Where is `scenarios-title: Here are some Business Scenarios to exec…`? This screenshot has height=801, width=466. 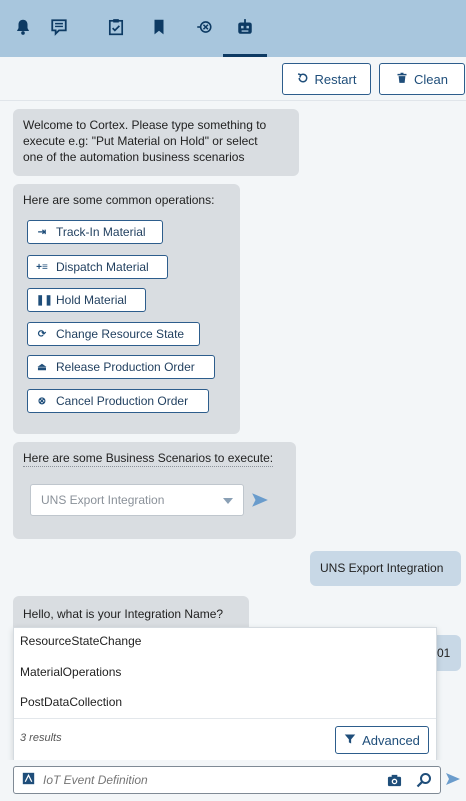 scenarios-title: Here are some Business Scenarios to exec… is located at coordinates (148, 459).